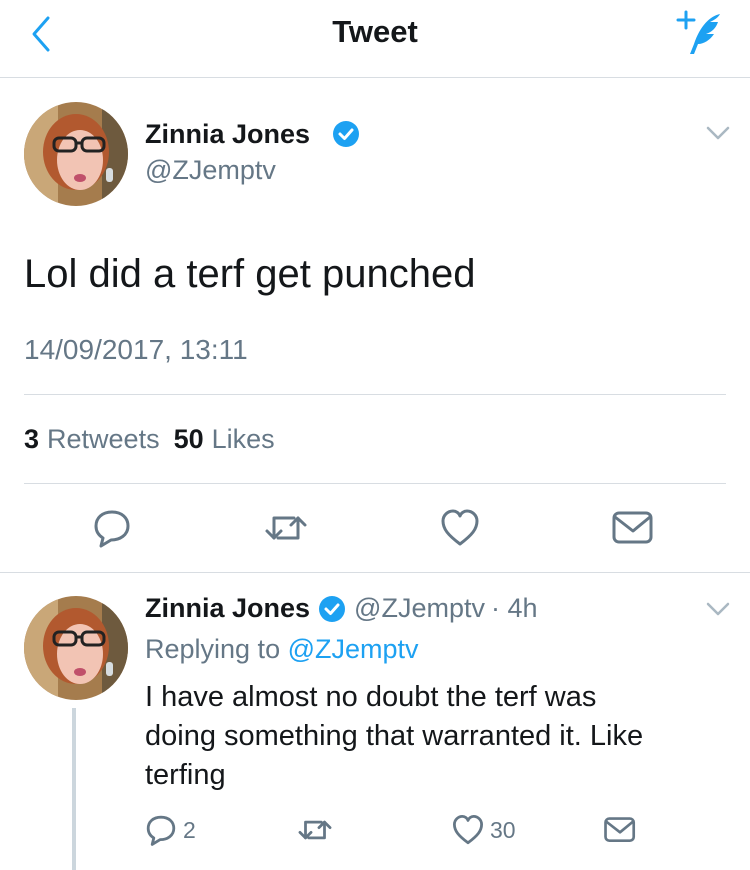 The width and height of the screenshot is (750, 870). I want to click on reply-count: 2, so click(189, 829).